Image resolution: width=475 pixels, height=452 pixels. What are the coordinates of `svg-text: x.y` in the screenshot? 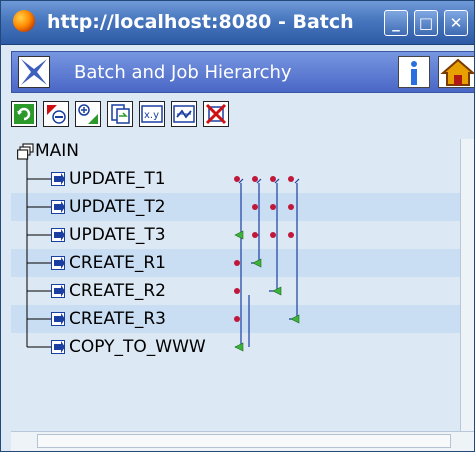 It's located at (151, 115).